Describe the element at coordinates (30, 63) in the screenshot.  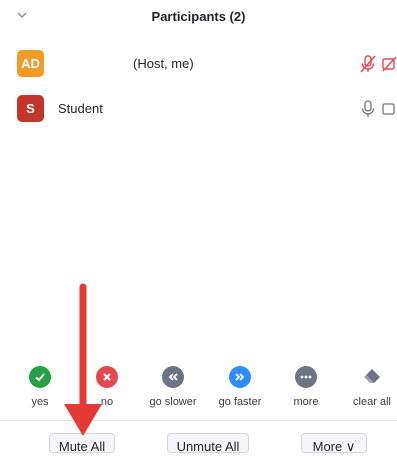
I see `avatar: AD` at that location.